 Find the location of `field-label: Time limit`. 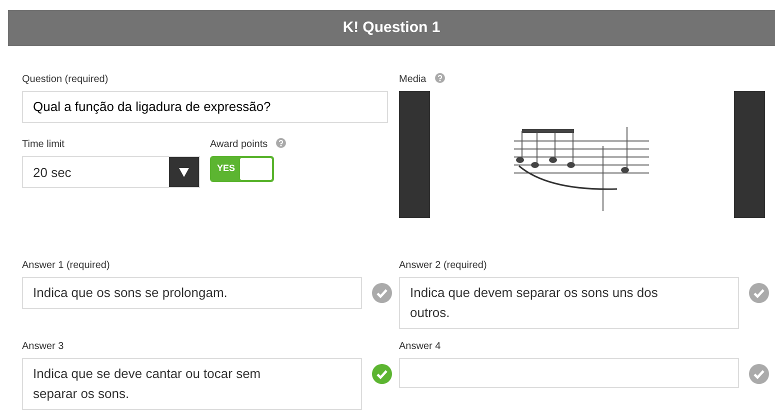

field-label: Time limit is located at coordinates (43, 145).